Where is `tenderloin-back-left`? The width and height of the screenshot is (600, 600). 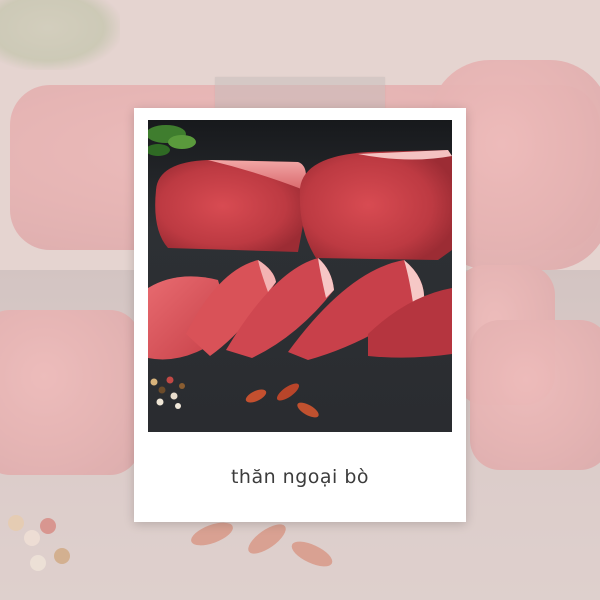 tenderloin-back-left is located at coordinates (230, 206).